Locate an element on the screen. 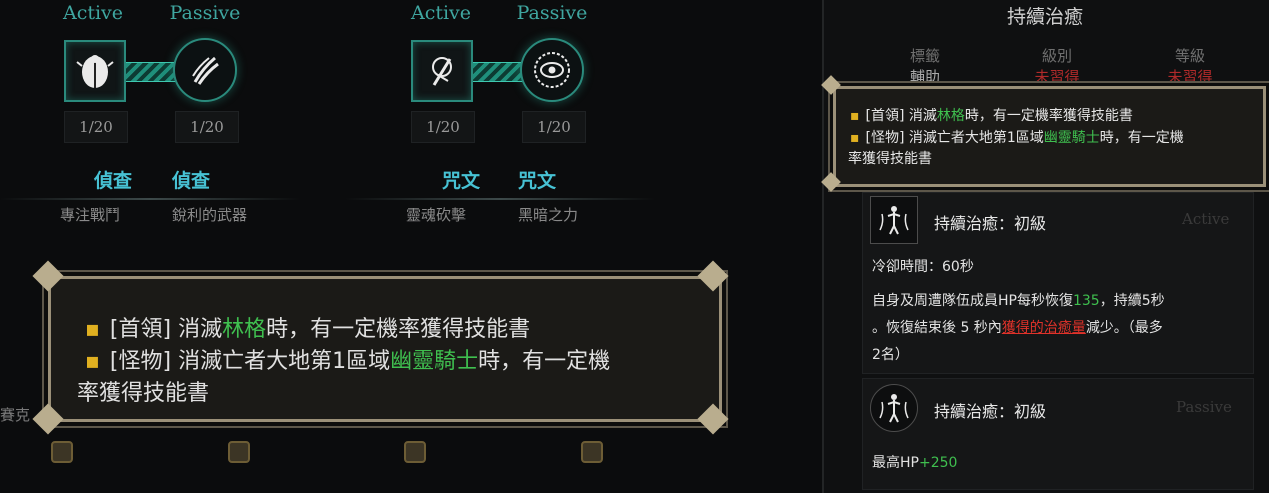 This screenshot has height=493, width=1269. drop-text: 時，有一定機率獲得技能書 is located at coordinates (1048, 116).